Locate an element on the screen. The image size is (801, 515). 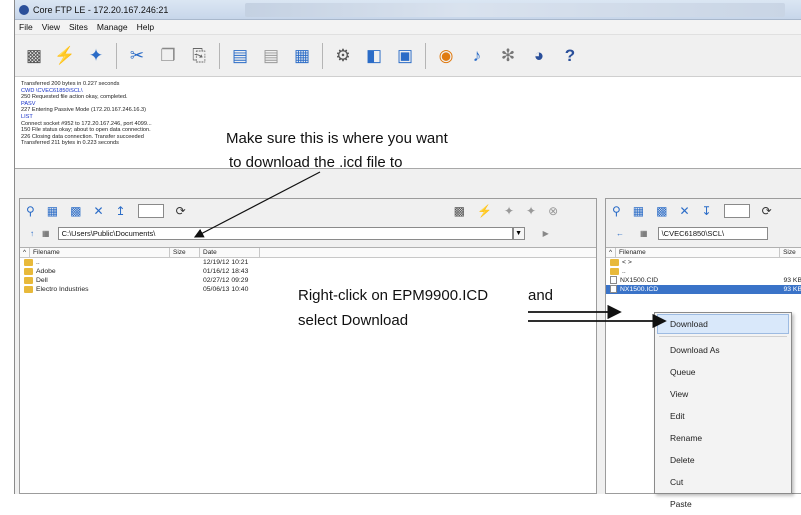
arrow-to-path is located at coordinates (257, 204).